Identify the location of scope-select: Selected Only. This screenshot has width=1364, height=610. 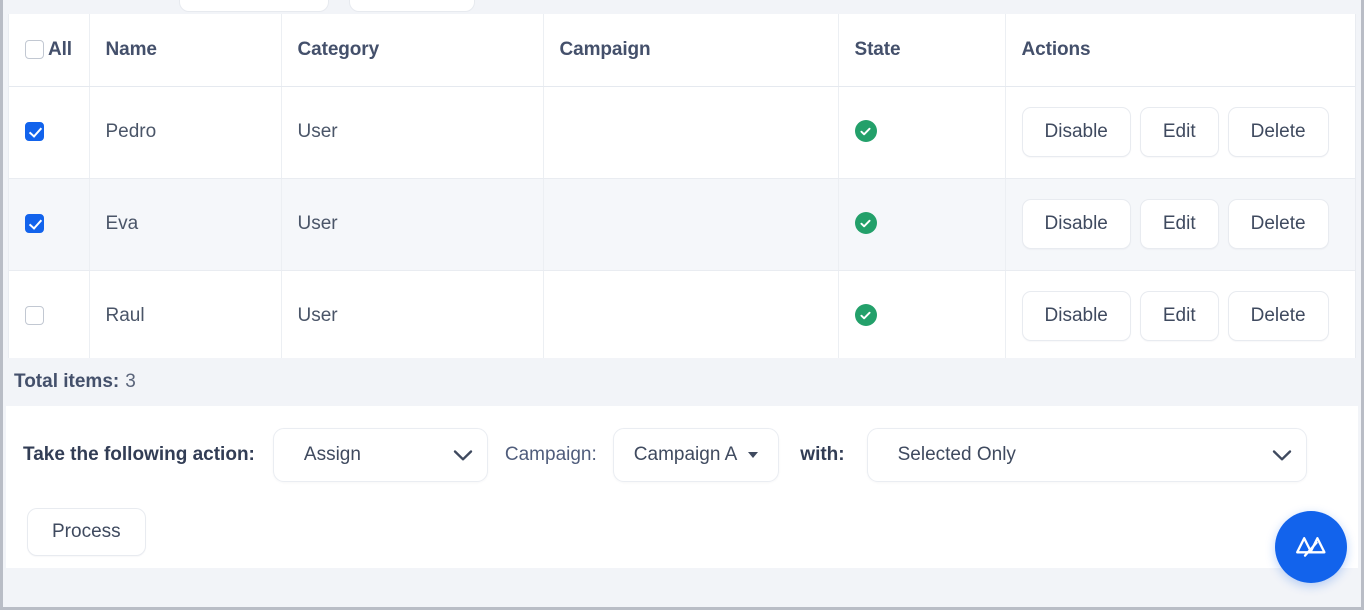
(1086, 455).